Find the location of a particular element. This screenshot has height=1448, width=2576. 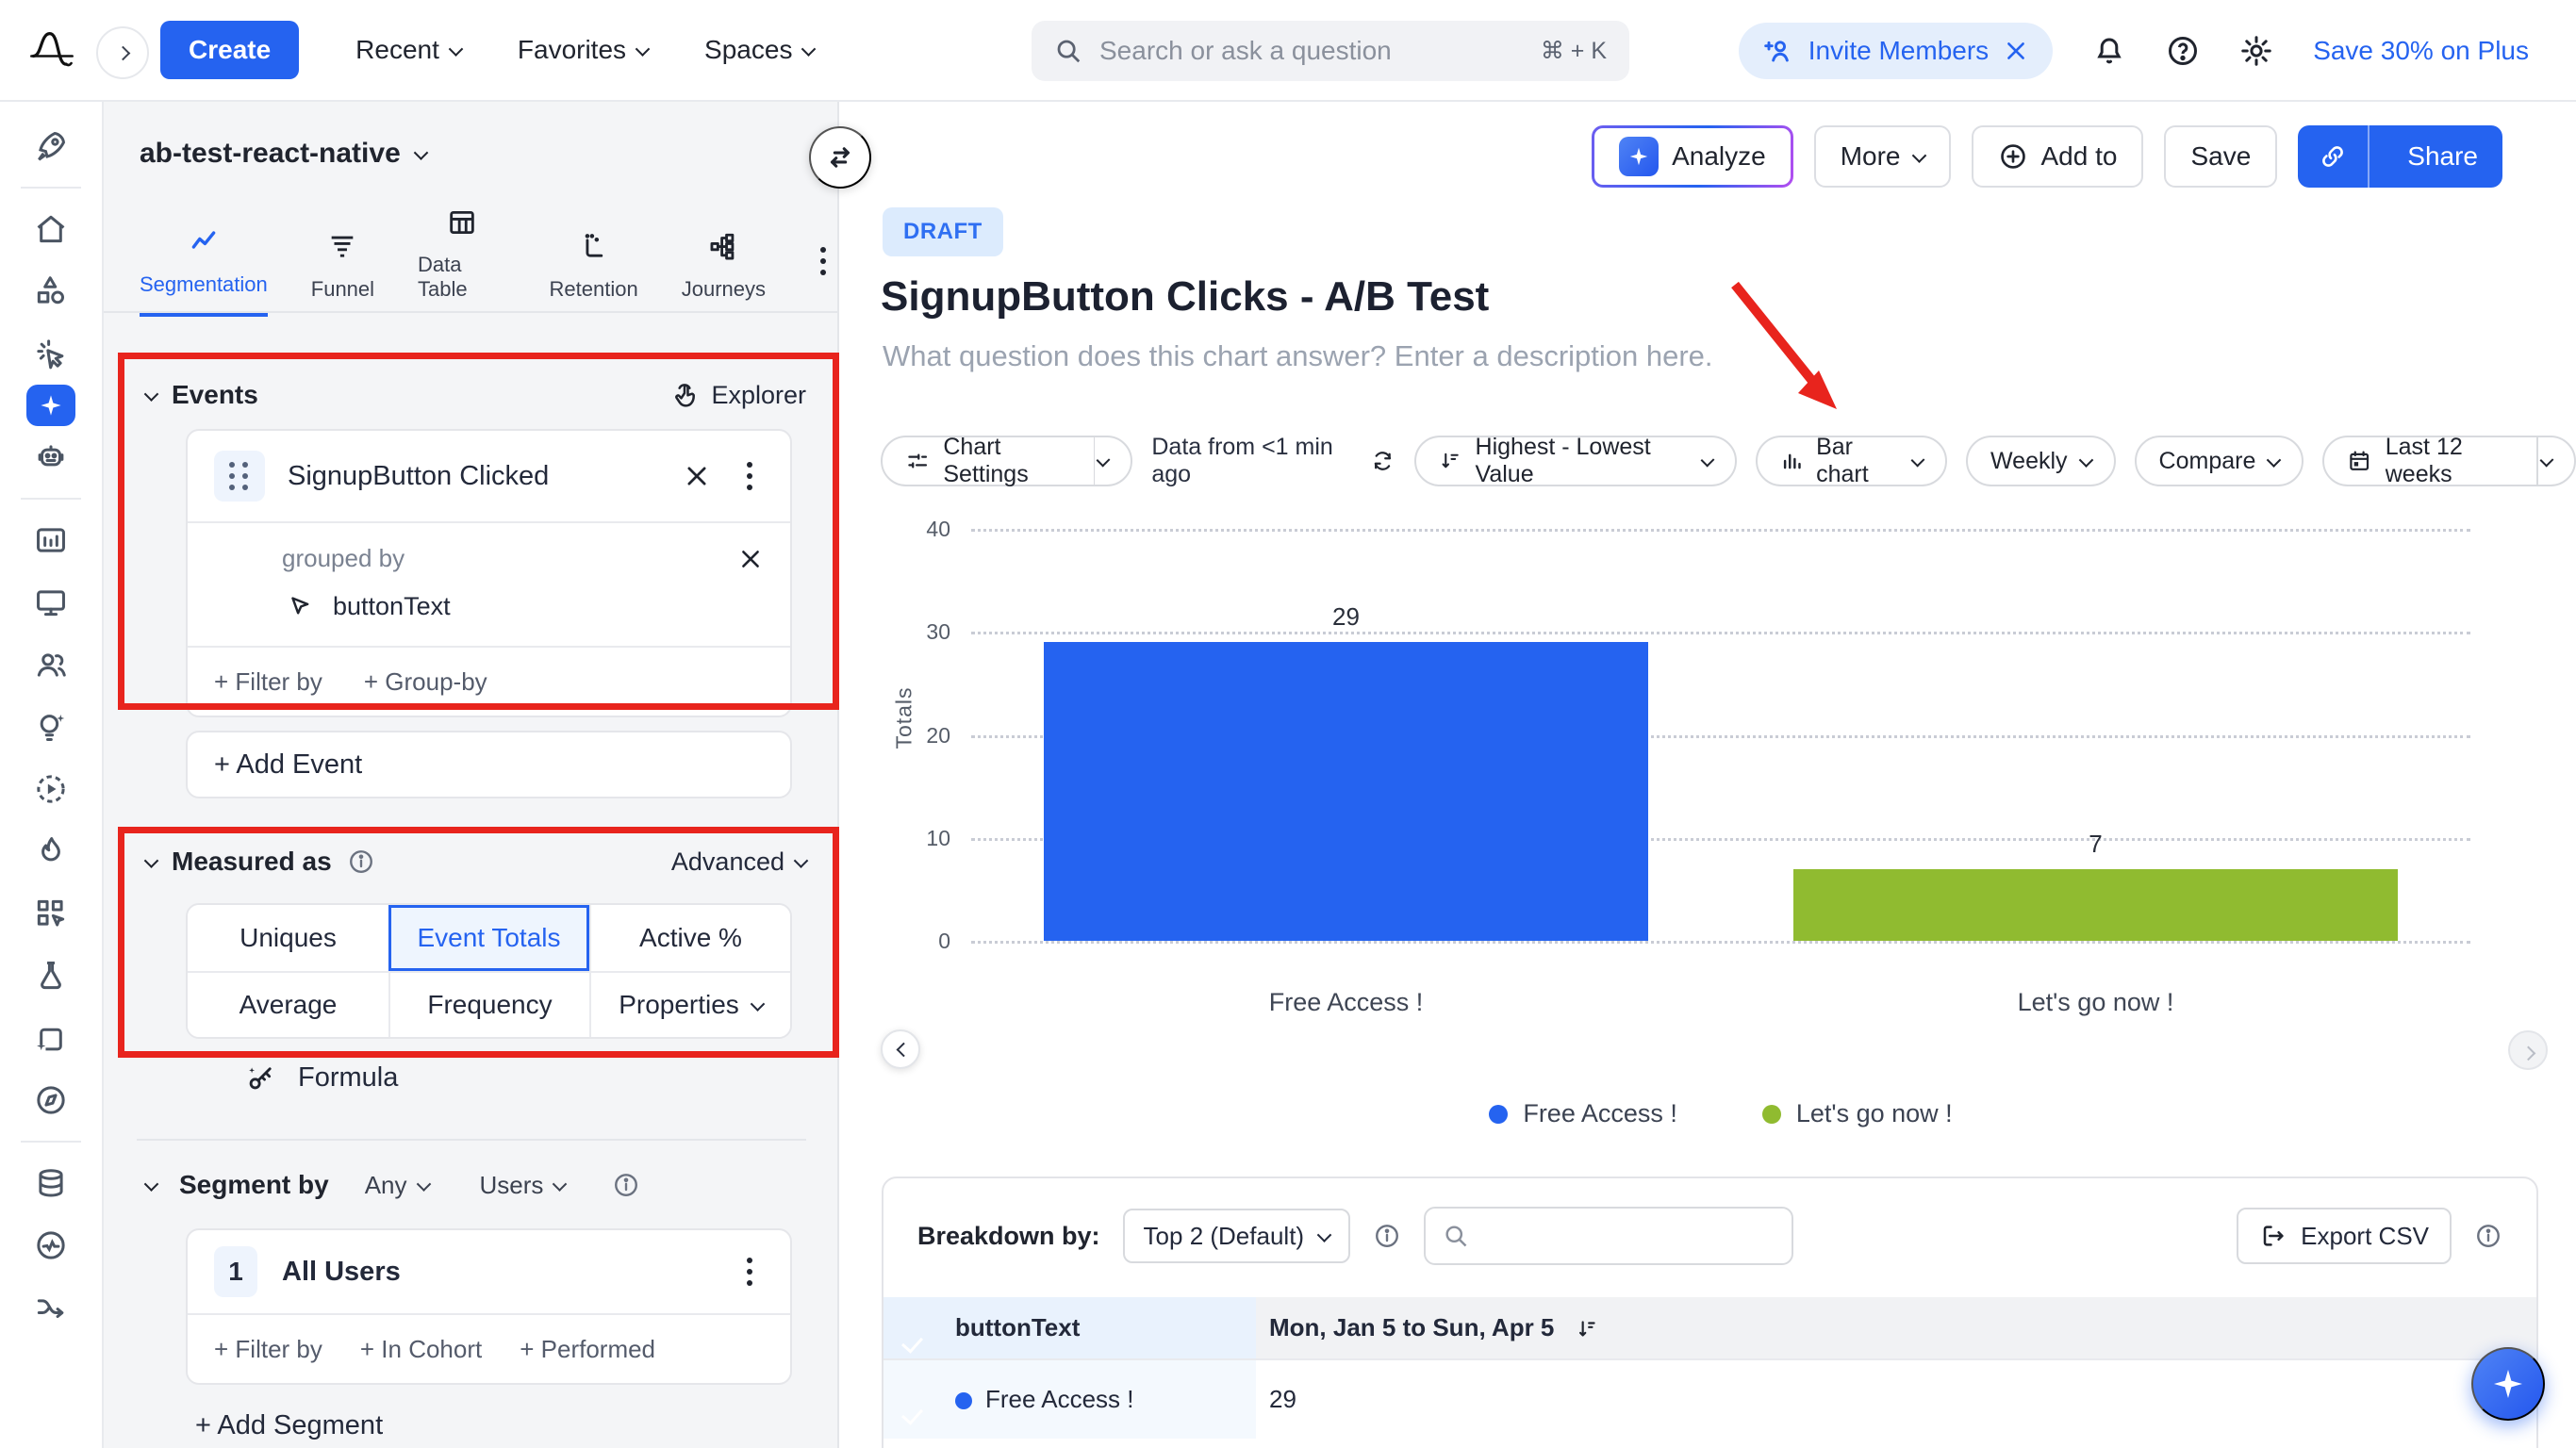

click-tracking-icon is located at coordinates (51, 353).